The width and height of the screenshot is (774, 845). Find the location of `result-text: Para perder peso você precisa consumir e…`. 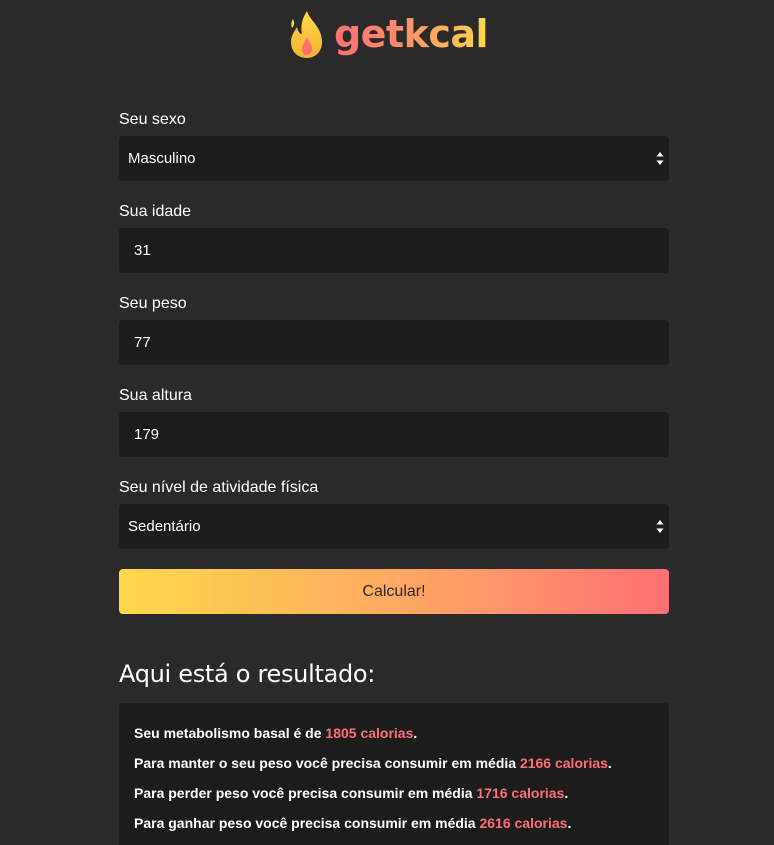

result-text: Para perder peso você precisa consumir e… is located at coordinates (305, 793).